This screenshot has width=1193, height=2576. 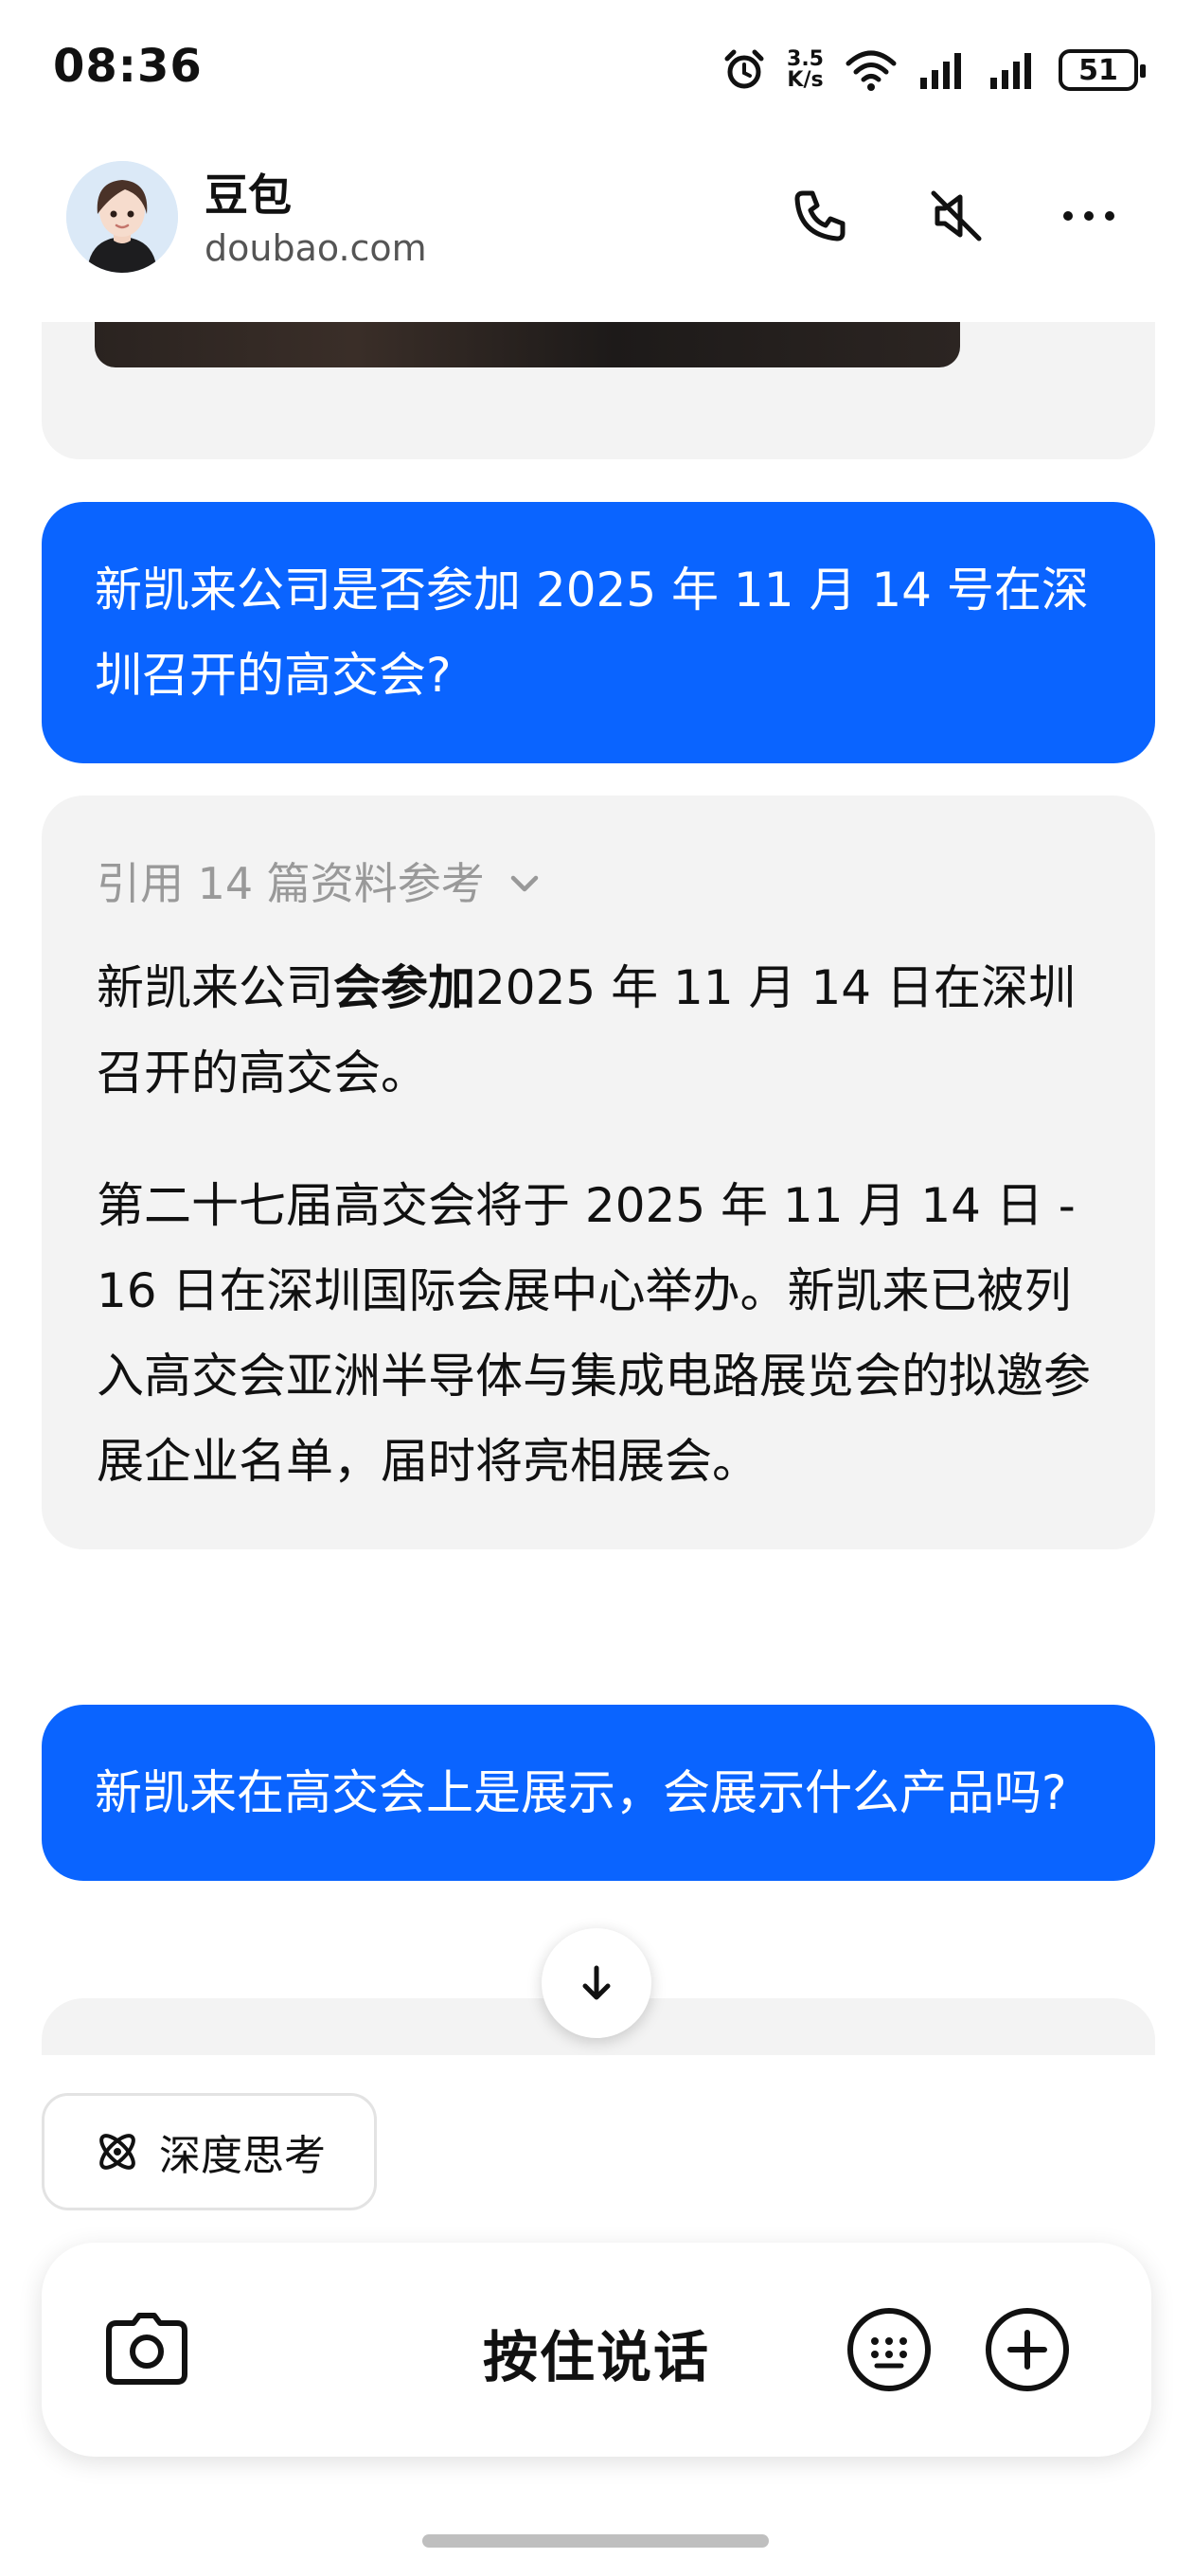 I want to click on avatar, so click(x=122, y=217).